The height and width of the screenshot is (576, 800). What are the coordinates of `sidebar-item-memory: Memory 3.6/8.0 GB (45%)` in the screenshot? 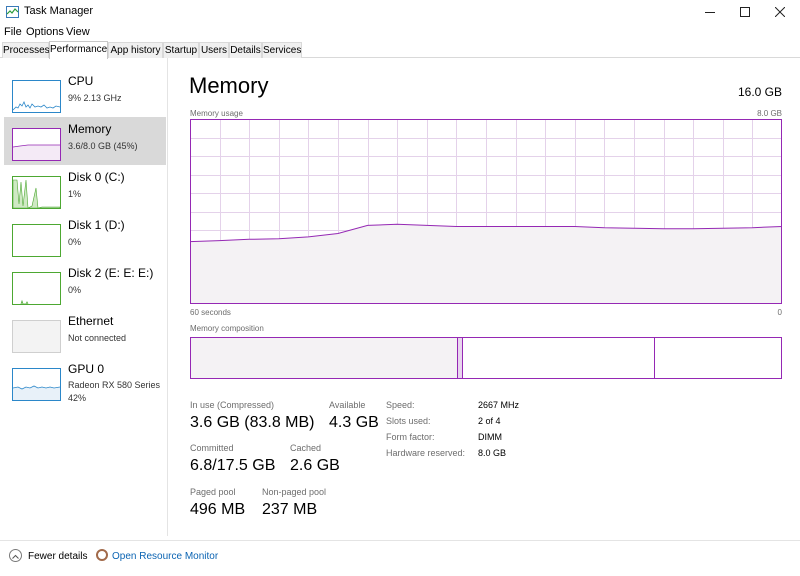 It's located at (85, 141).